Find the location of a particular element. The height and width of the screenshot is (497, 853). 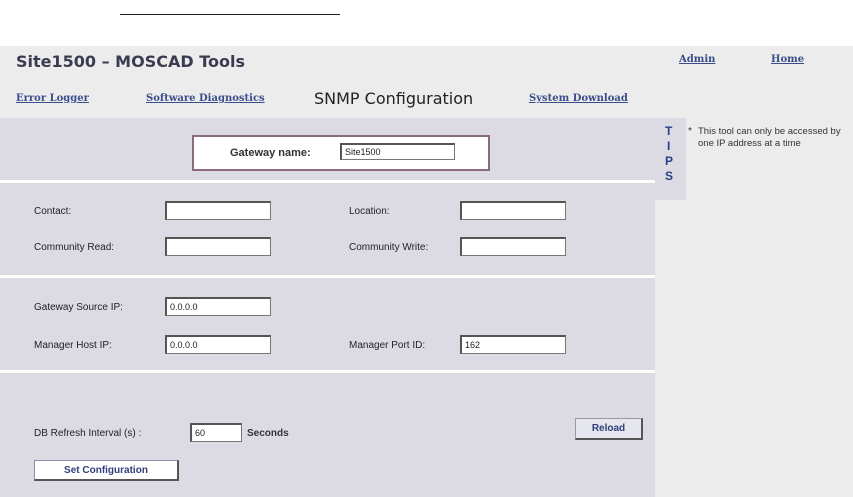

admin-link: Admin is located at coordinates (697, 59).